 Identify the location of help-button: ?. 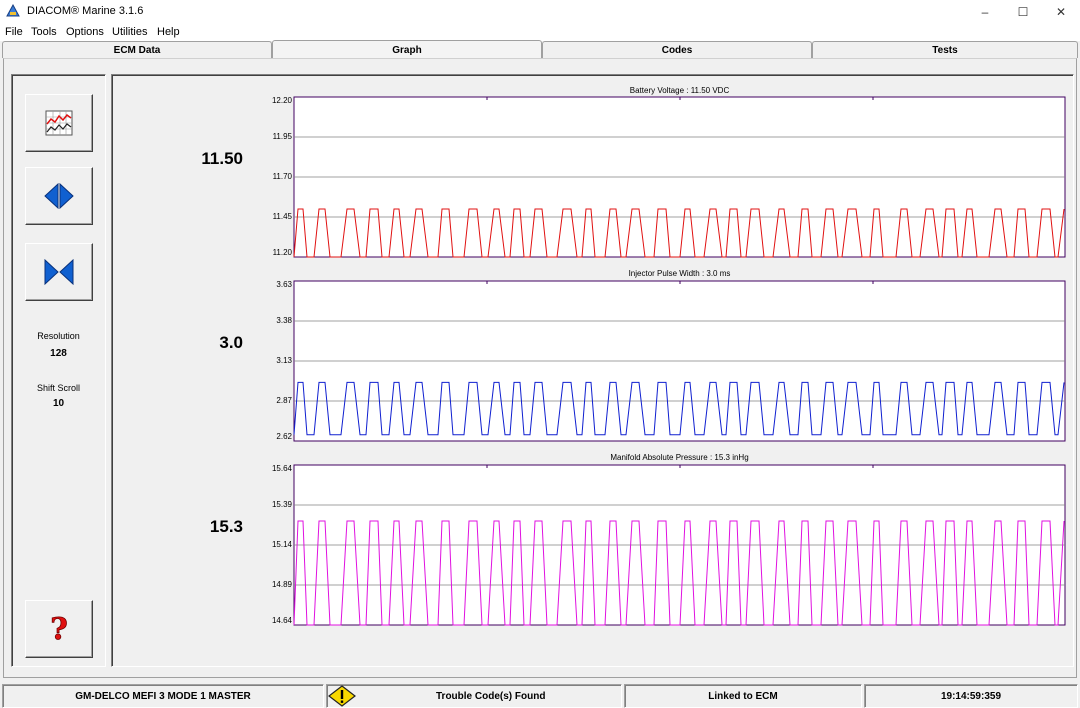
(59, 629).